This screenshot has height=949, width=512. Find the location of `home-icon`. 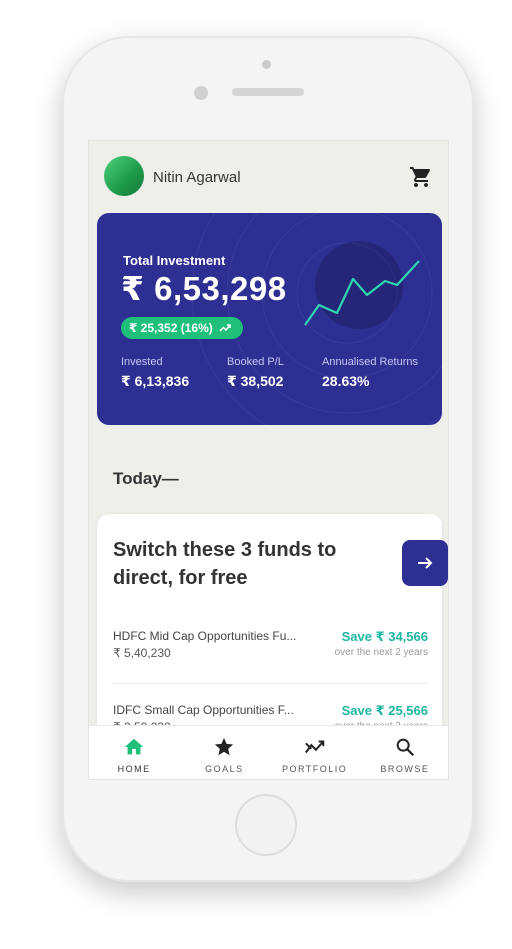

home-icon is located at coordinates (134, 746).